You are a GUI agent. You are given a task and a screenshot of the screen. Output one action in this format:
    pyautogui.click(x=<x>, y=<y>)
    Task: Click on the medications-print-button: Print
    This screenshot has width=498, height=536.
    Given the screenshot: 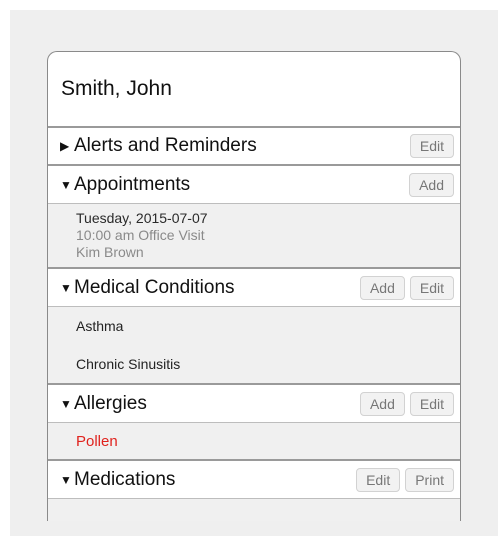 What is the action you would take?
    pyautogui.click(x=429, y=479)
    